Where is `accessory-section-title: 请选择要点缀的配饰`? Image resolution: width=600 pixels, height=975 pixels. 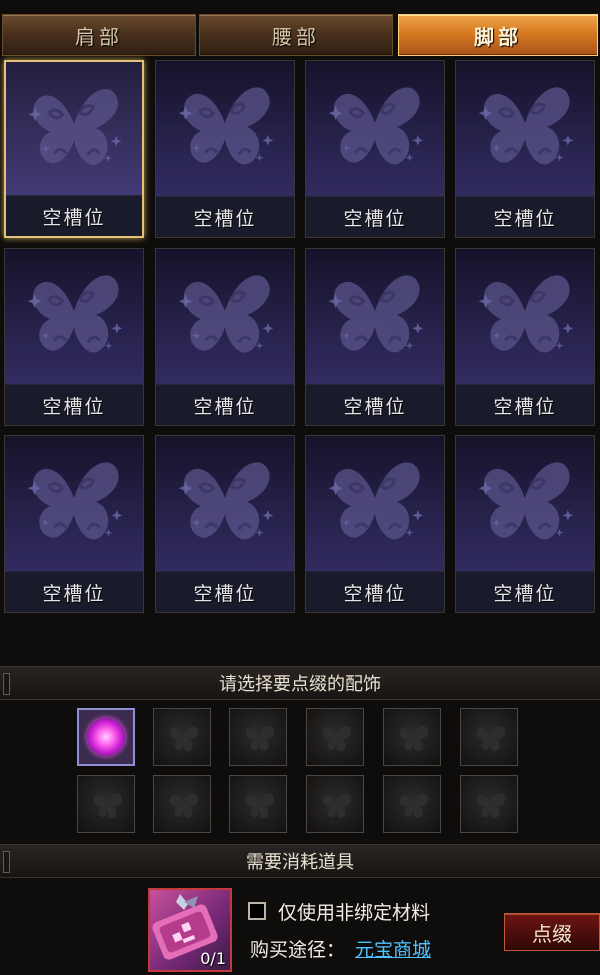 accessory-section-title: 请选择要点缀的配饰 is located at coordinates (300, 684).